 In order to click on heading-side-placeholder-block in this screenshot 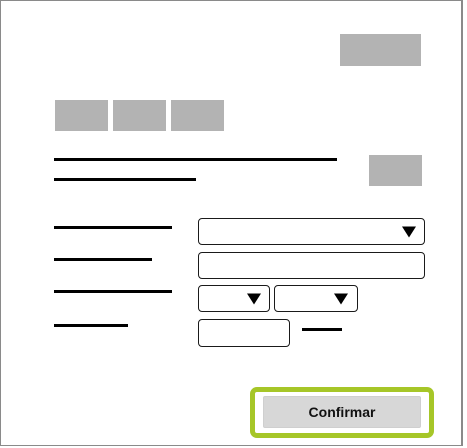, I will do `click(395, 170)`.